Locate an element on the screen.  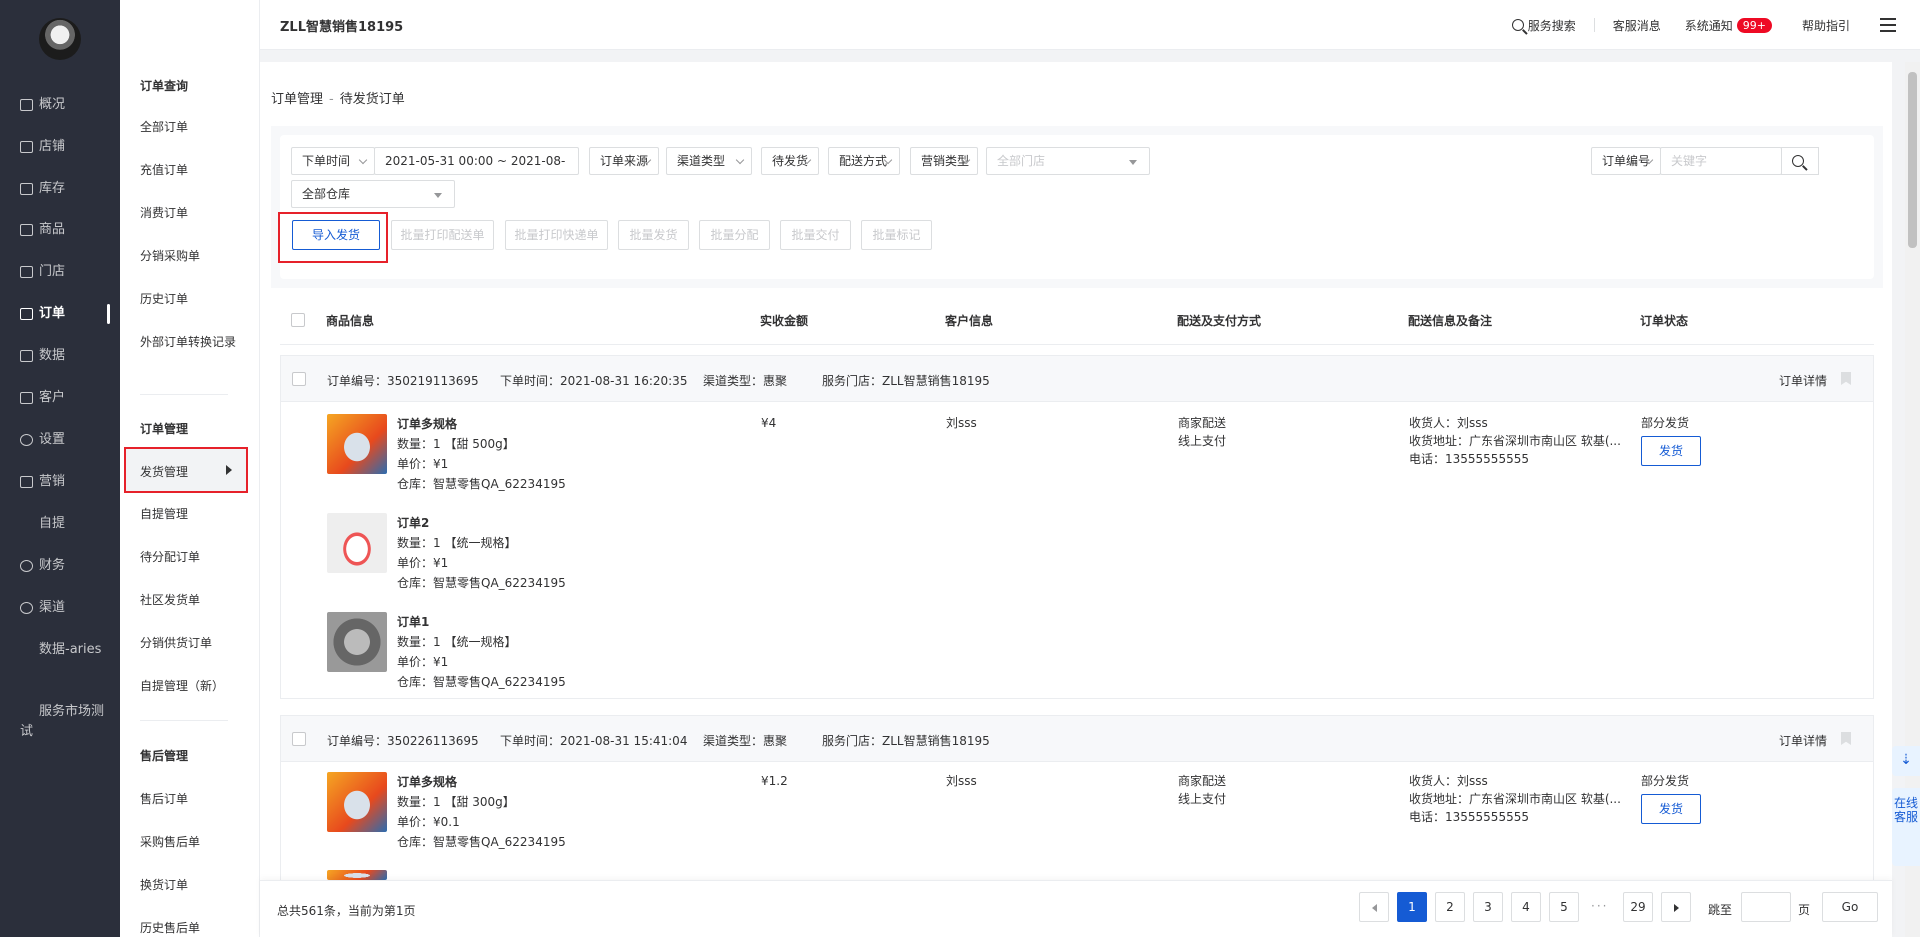
batch-print-express-button: 批量打印快递单 is located at coordinates (556, 235).